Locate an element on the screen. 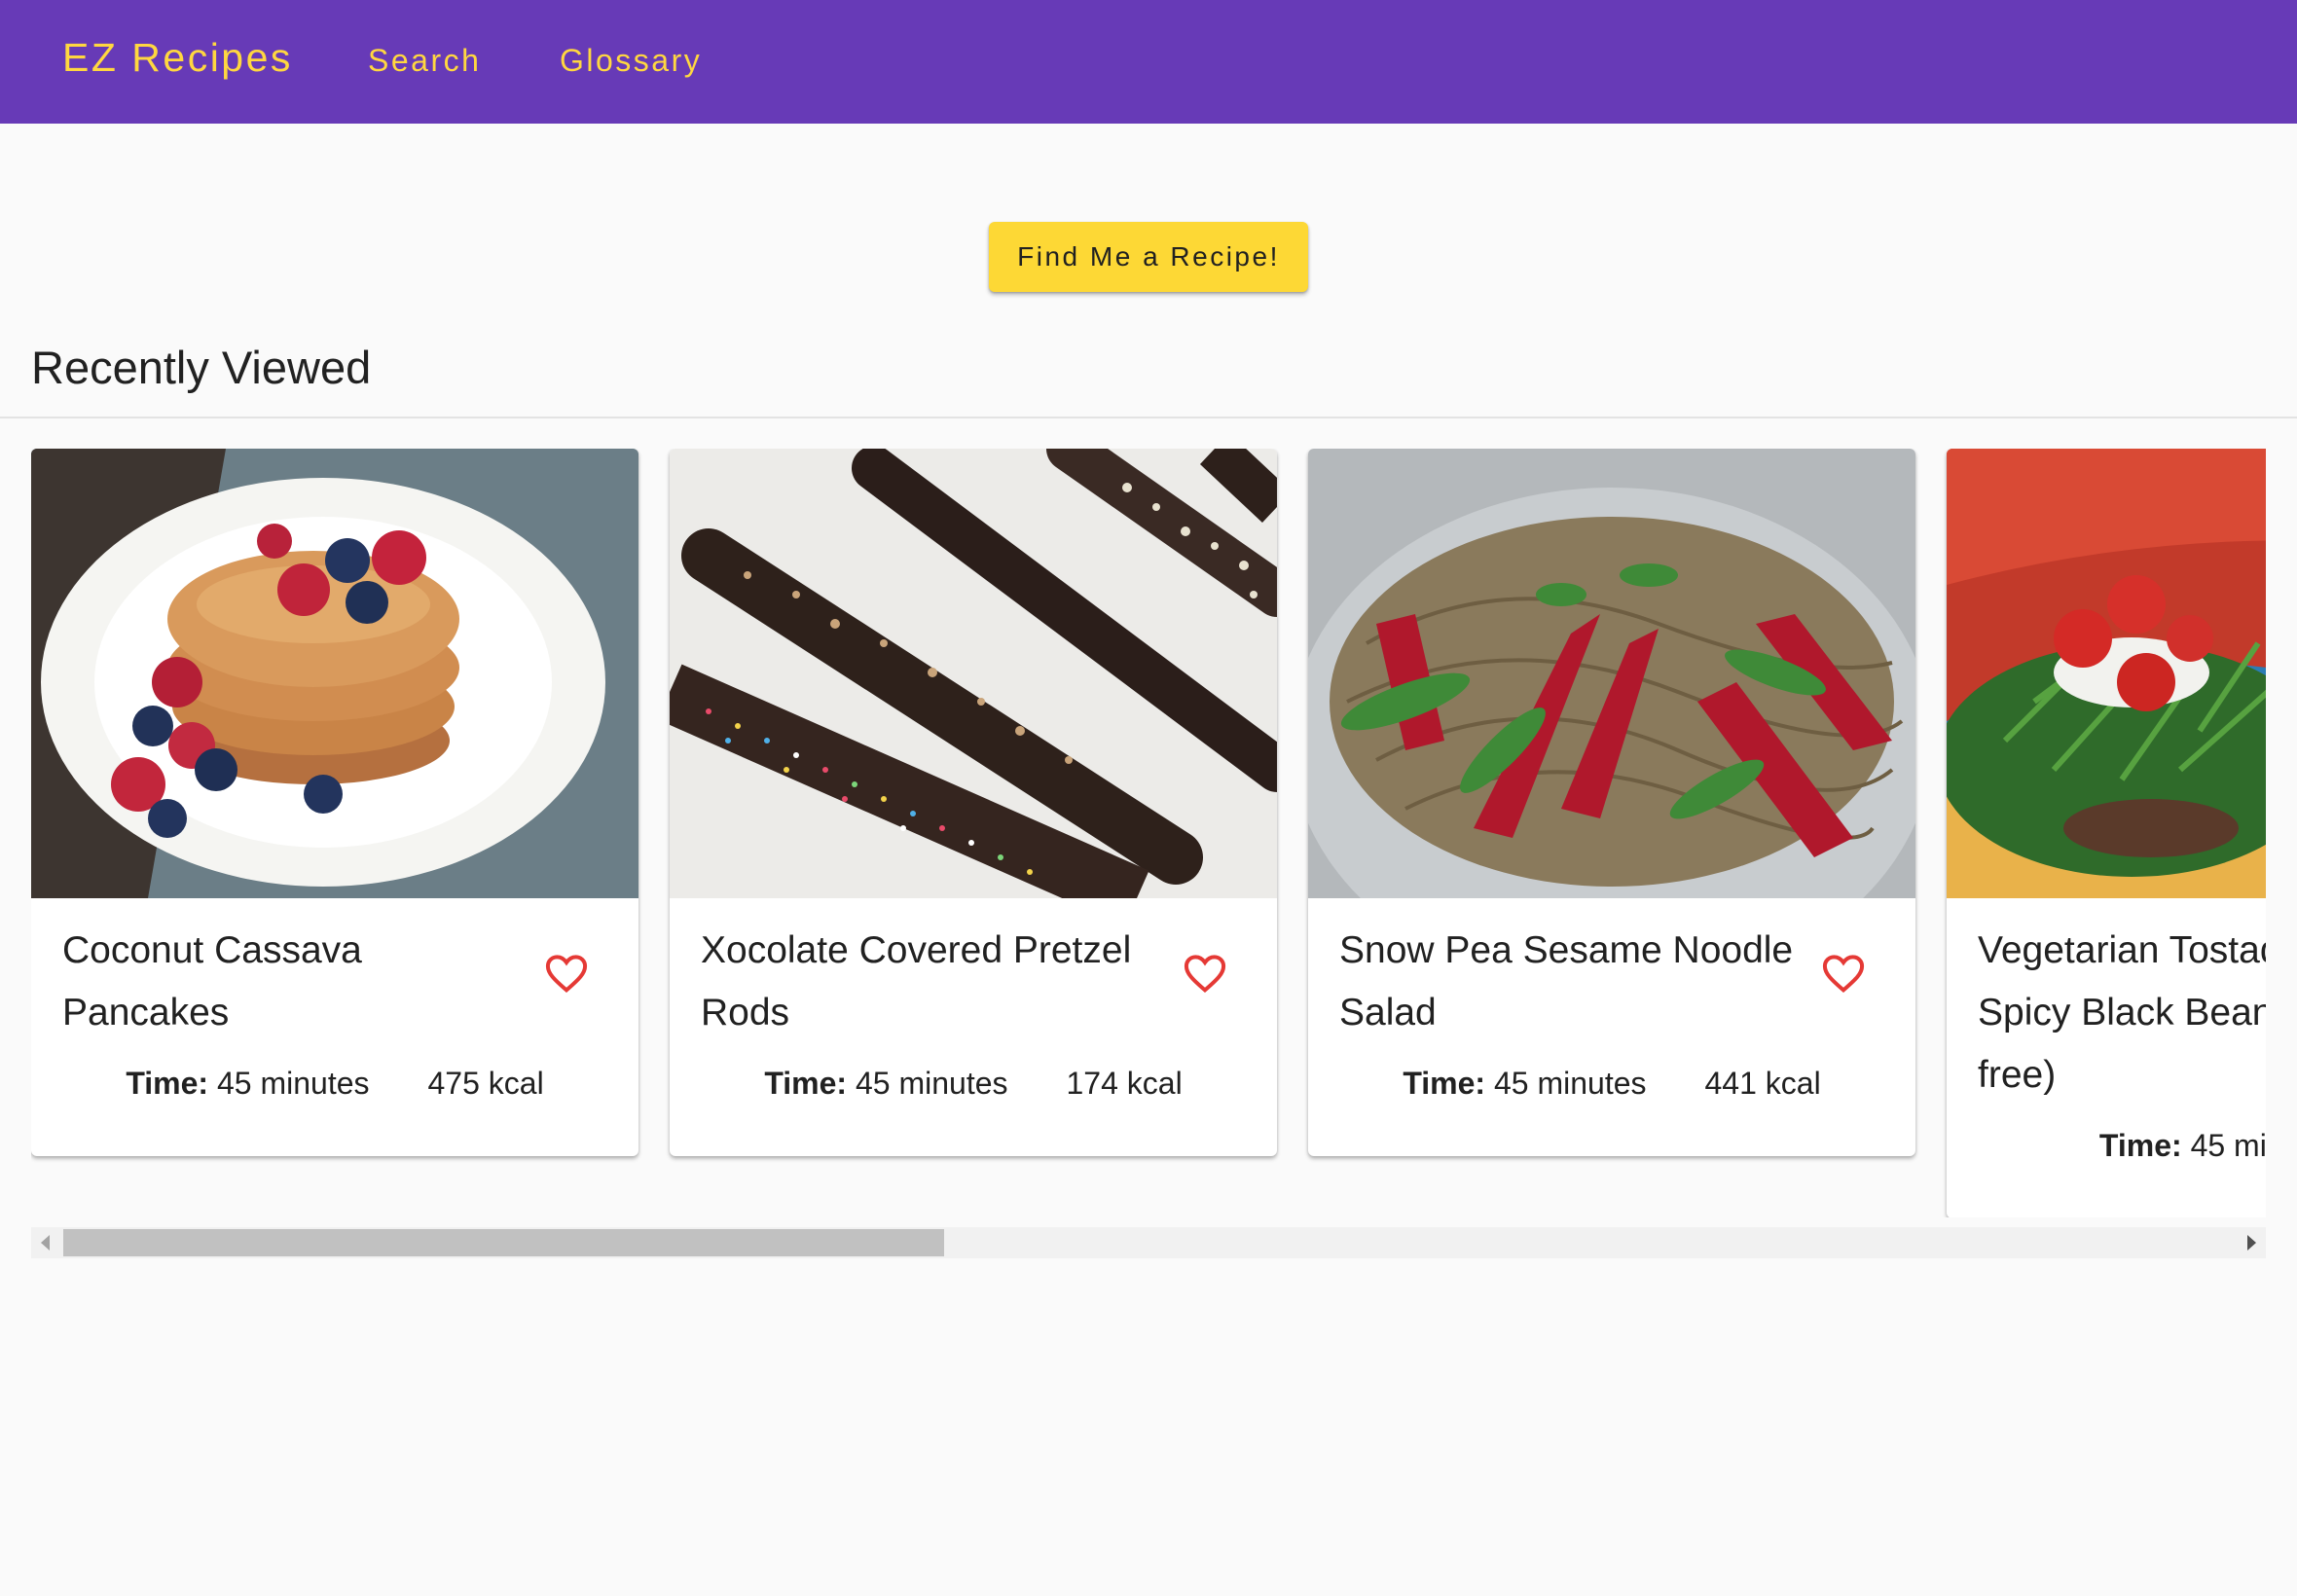 This screenshot has width=2297, height=1596. section-divider is located at coordinates (1148, 417).